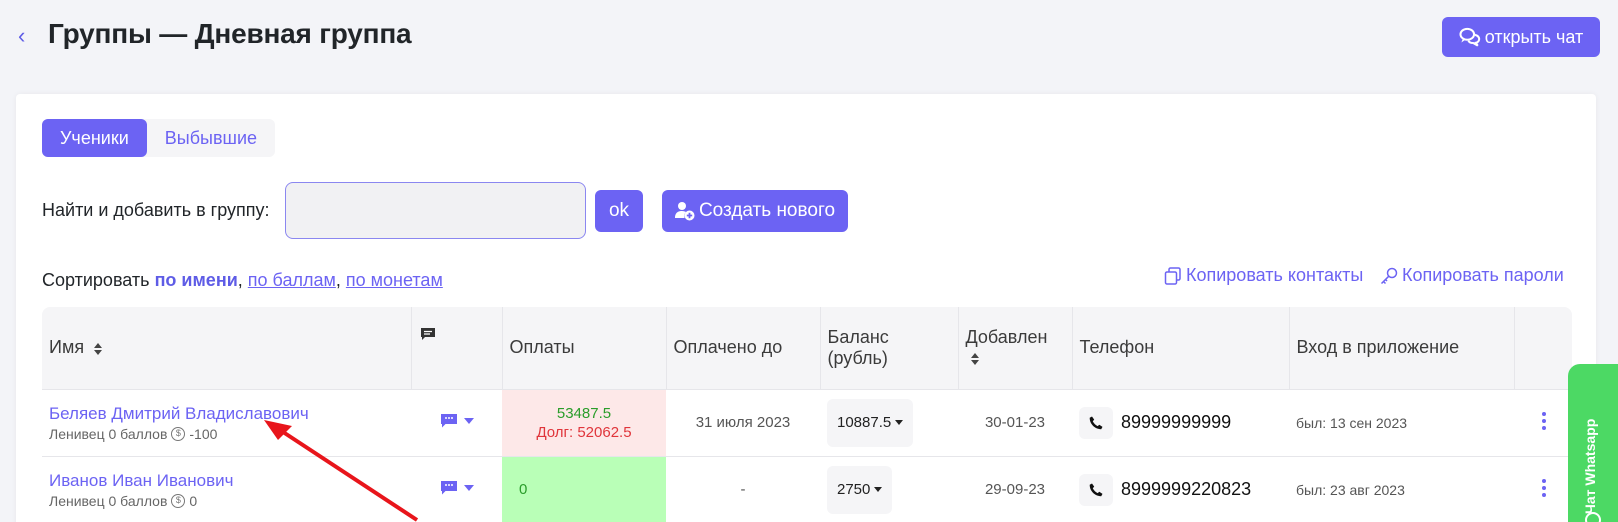 The height and width of the screenshot is (522, 1618). Describe the element at coordinates (156, 210) in the screenshot. I see `find-add-label: Найти и добавить в группу:` at that location.